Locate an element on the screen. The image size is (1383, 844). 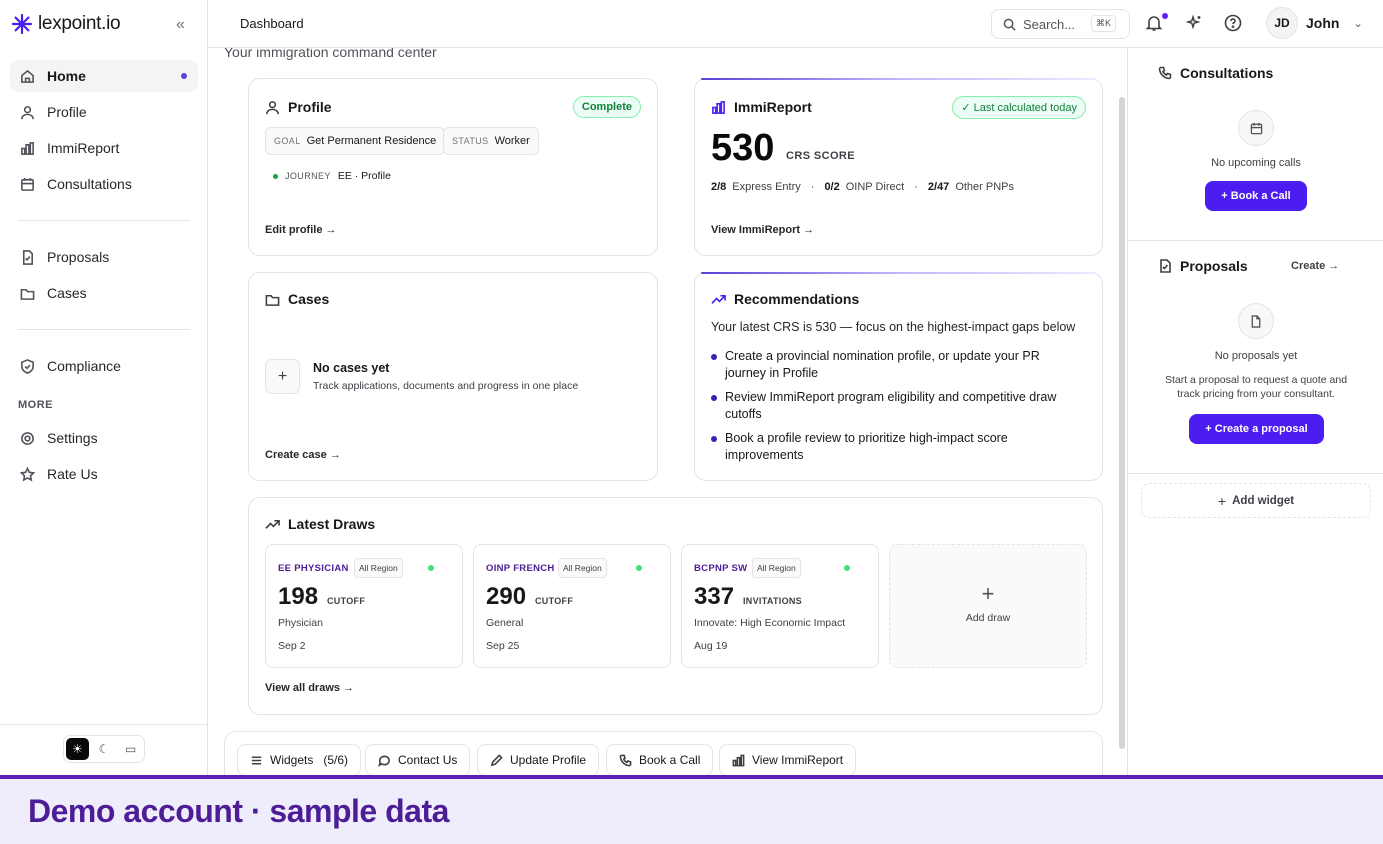
sidebar-item-label: Compliance is located at coordinates (84, 366).